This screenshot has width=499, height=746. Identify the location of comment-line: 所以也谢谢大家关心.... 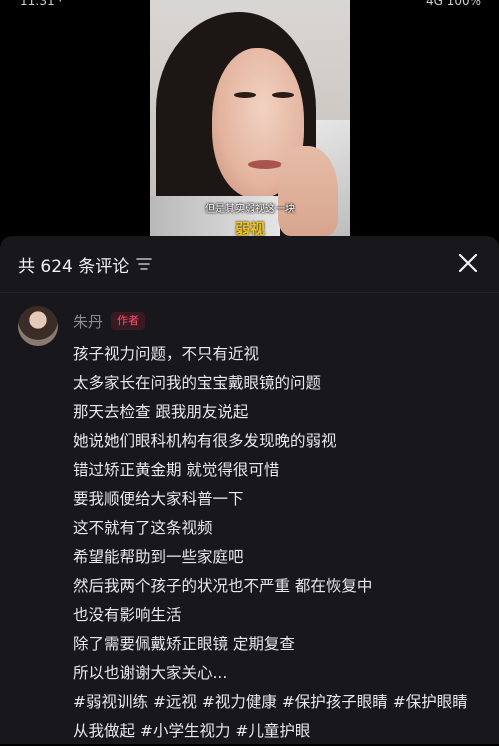
(150, 673).